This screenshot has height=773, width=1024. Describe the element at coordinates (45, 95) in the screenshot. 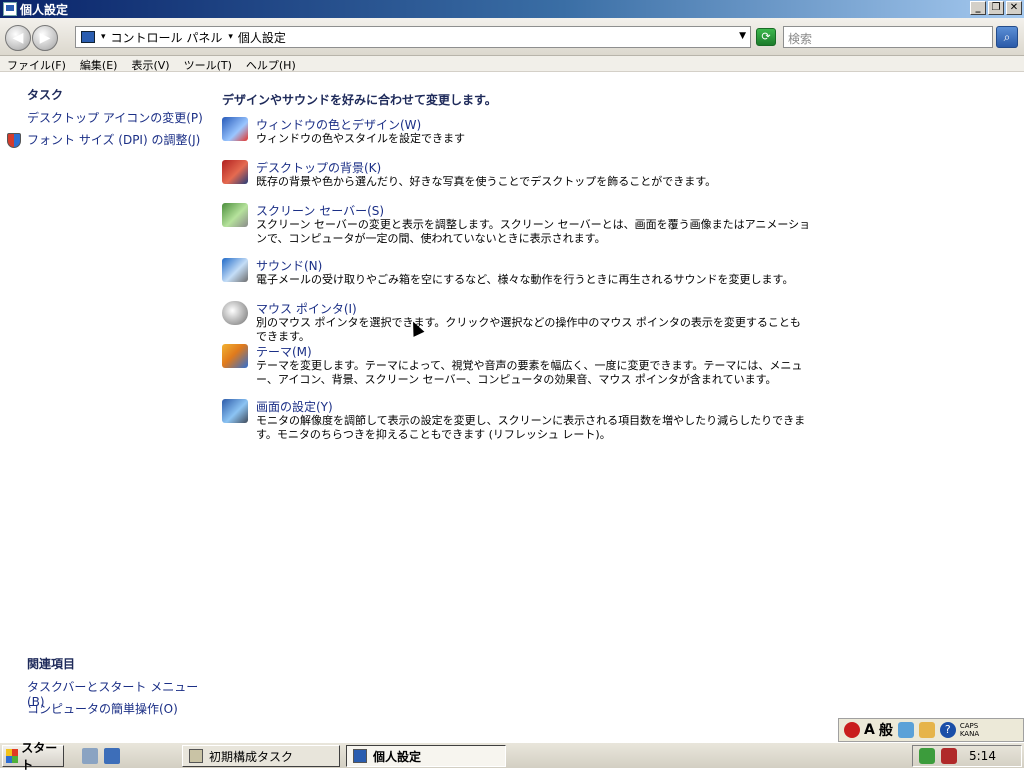

I see `tasks-heading: タスク` at that location.